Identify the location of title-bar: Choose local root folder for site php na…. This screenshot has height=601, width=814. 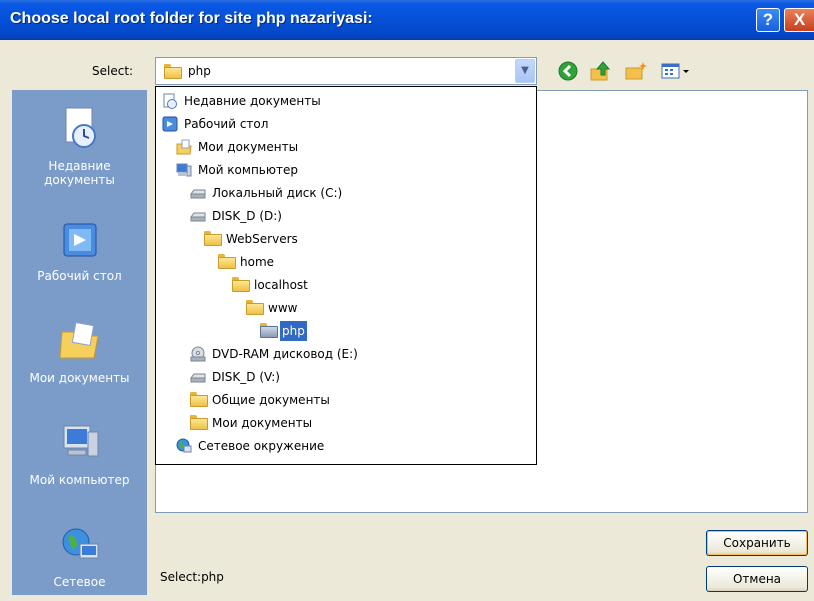
(407, 20).